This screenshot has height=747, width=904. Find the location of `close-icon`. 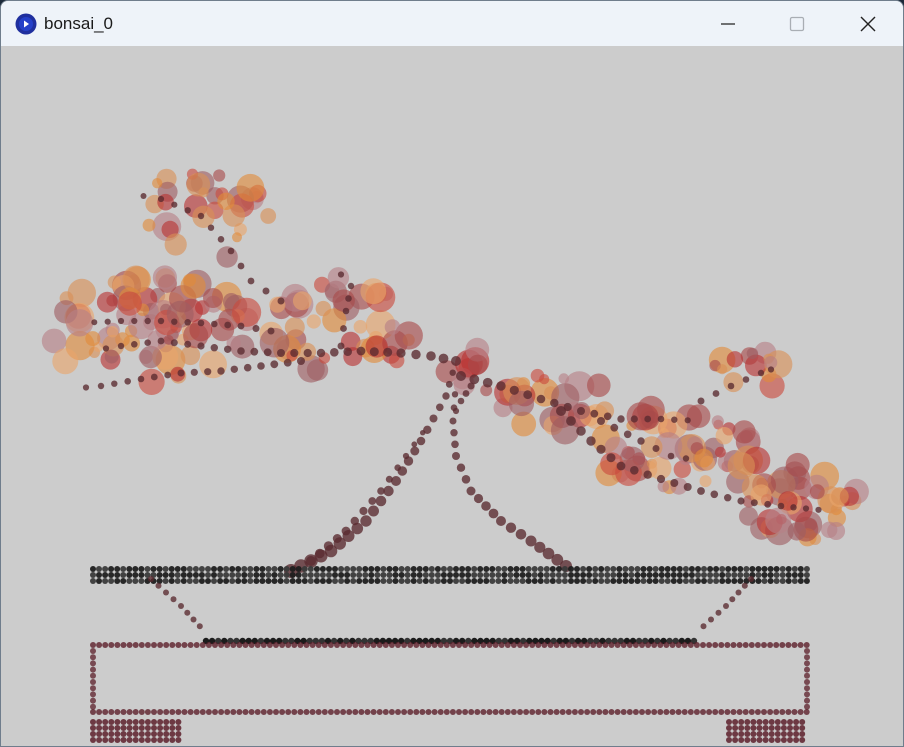

close-icon is located at coordinates (868, 23).